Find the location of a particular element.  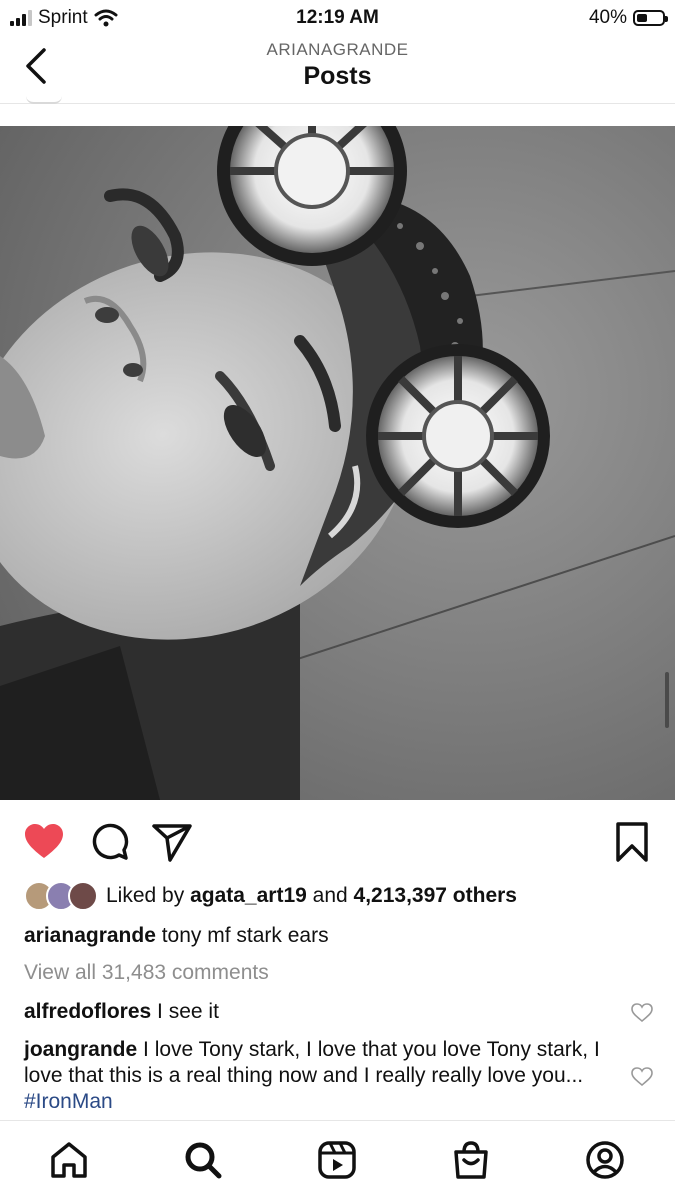

likes-prefix: Liked by is located at coordinates (148, 895).